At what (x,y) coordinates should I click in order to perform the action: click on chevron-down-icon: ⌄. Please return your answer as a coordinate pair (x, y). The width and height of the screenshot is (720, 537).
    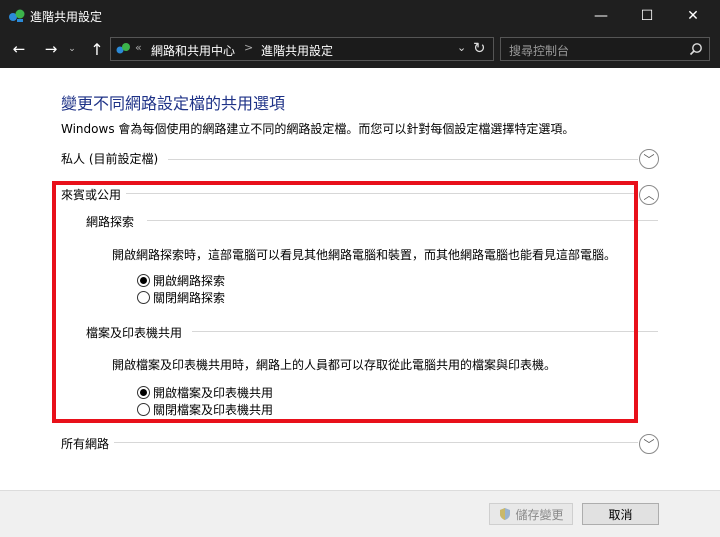
    Looking at the image, I should click on (72, 49).